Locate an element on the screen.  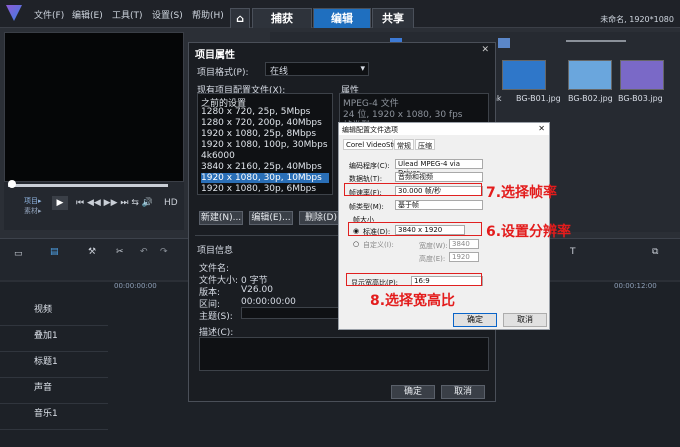
height-label: 高度(E): is located at coordinates (432, 259).